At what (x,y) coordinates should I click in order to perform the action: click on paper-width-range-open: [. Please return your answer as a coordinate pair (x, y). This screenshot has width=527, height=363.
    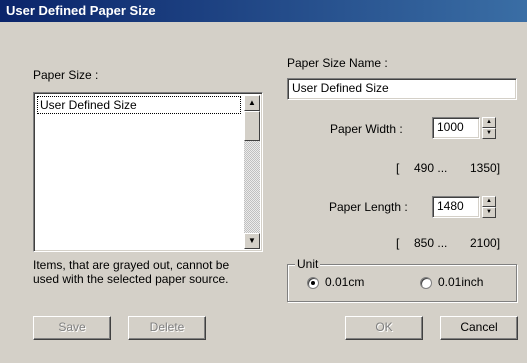
    Looking at the image, I should click on (398, 168).